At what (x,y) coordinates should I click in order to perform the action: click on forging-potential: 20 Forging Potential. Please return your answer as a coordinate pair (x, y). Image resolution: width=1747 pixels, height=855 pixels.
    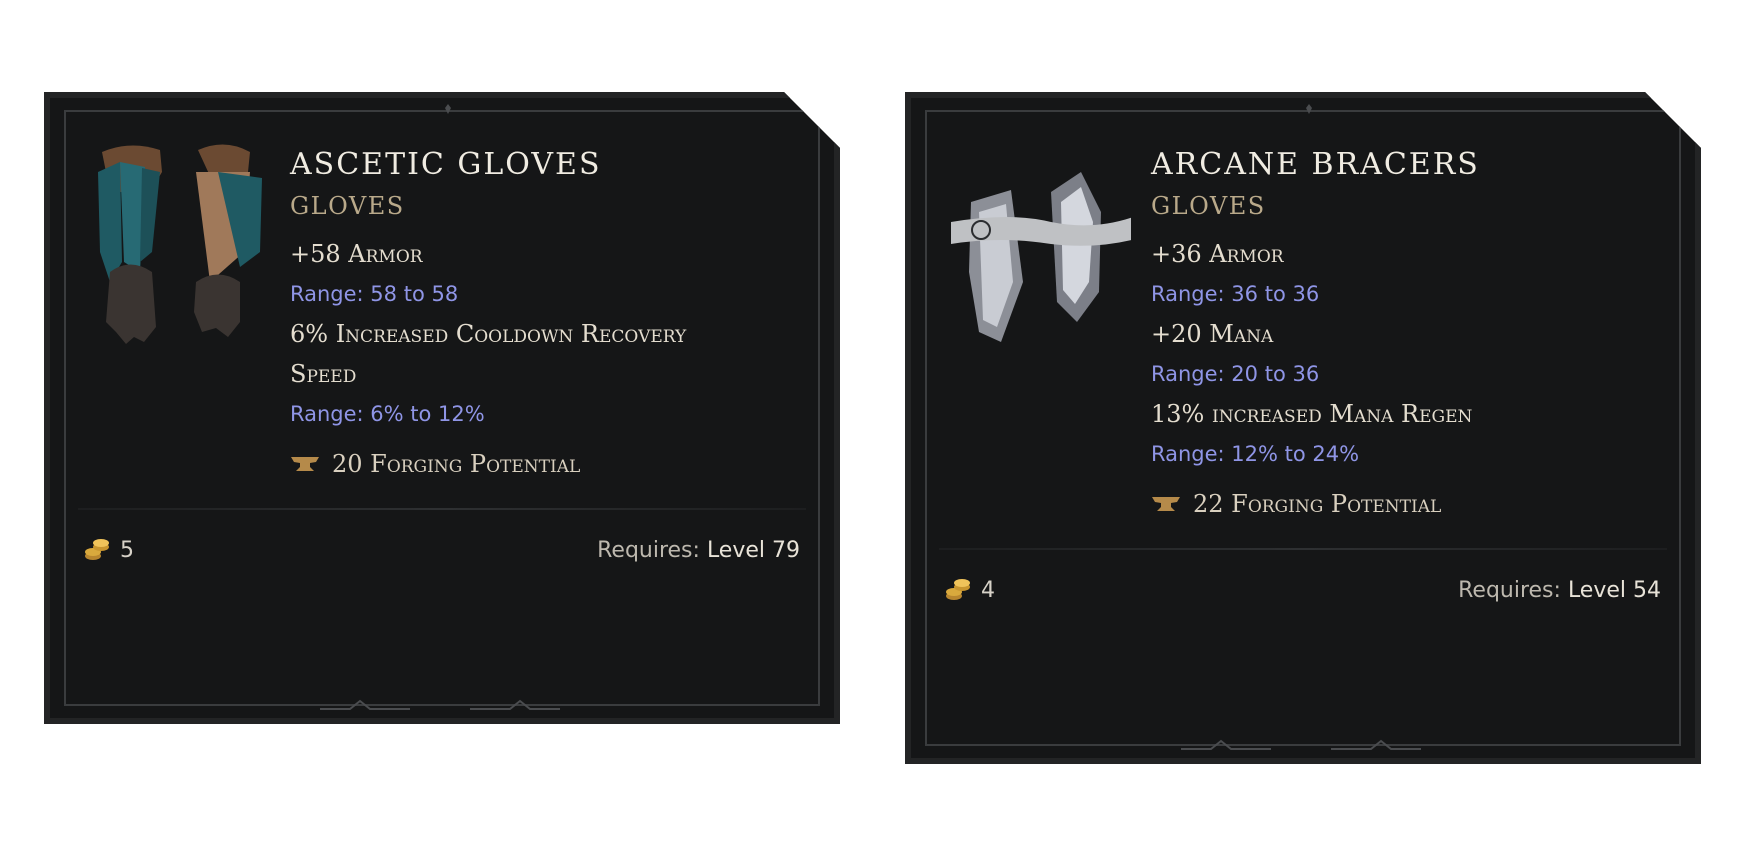
    Looking at the image, I should click on (550, 464).